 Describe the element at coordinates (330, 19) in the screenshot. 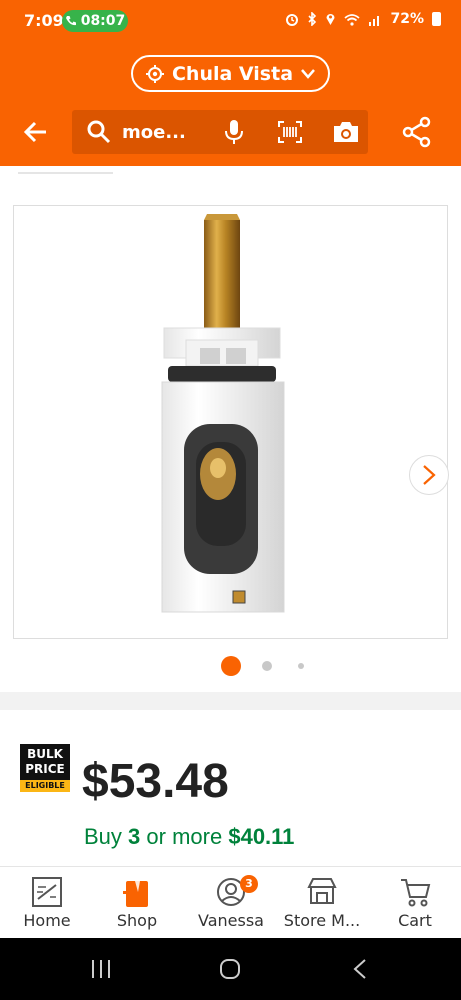

I see `location-status-icon` at that location.